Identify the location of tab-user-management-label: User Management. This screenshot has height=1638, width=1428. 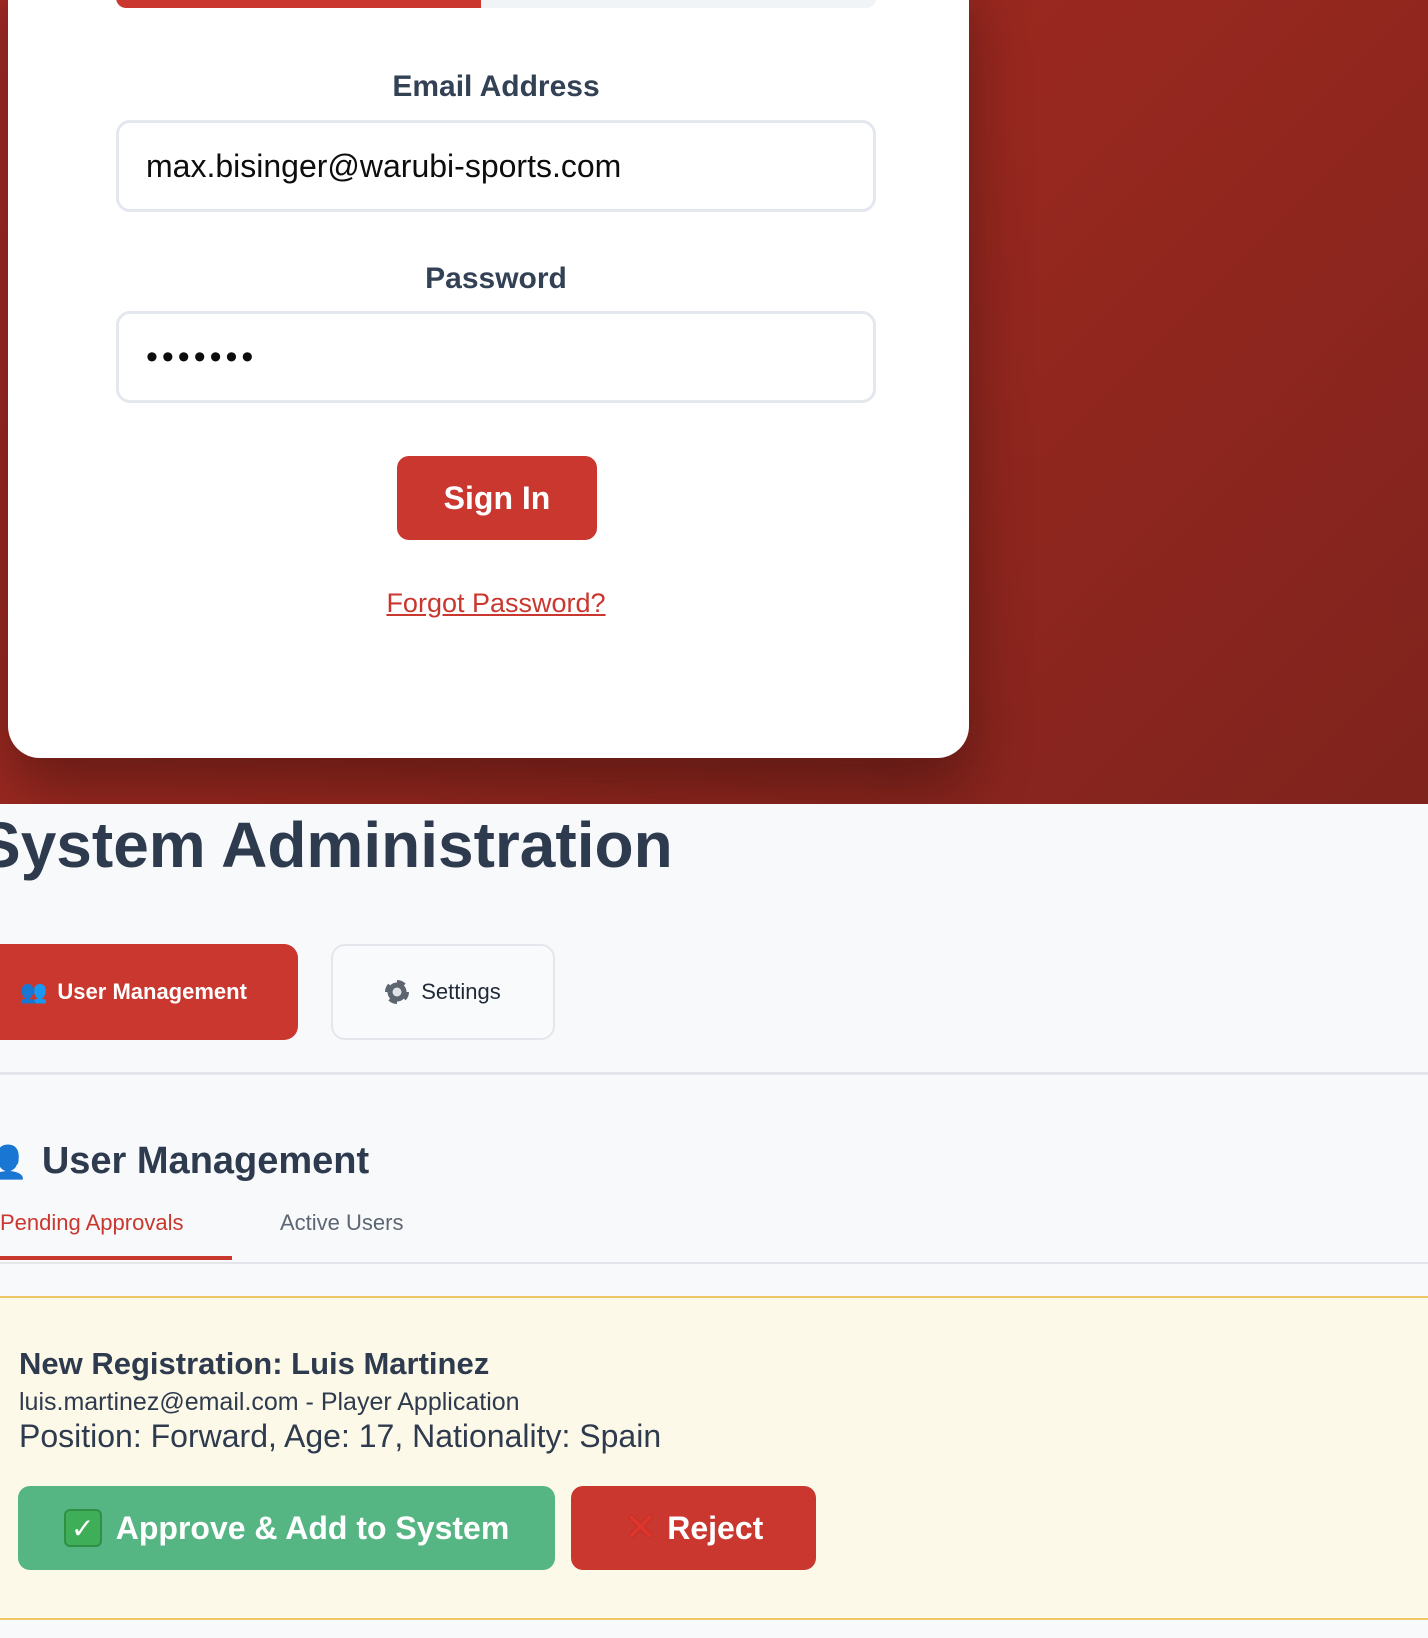
(152, 991).